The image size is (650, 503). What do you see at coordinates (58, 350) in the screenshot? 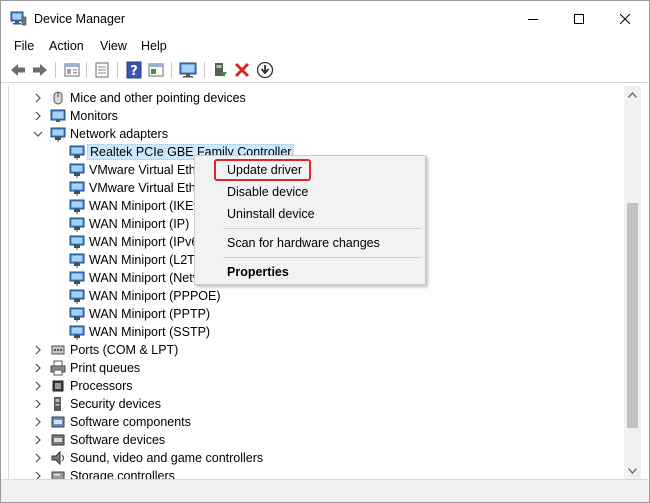
I see `port-icon` at bounding box center [58, 350].